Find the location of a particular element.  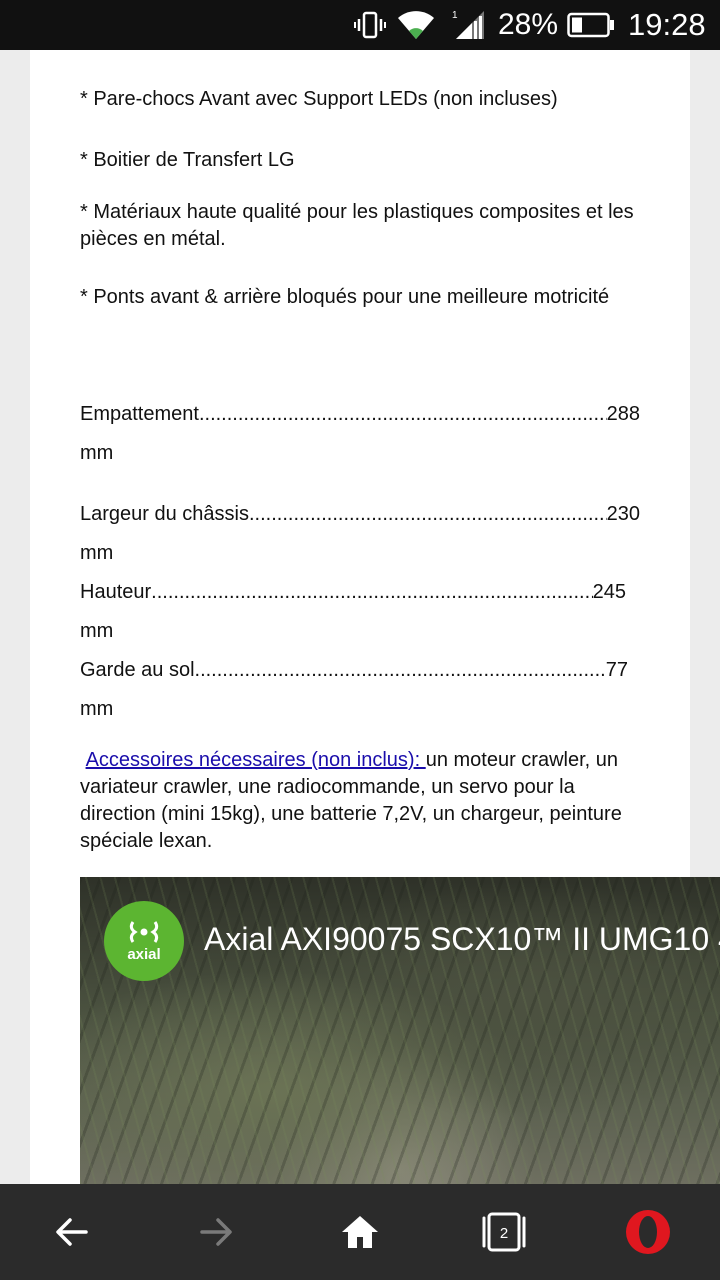

spec-value: 288 is located at coordinates (623, 414).